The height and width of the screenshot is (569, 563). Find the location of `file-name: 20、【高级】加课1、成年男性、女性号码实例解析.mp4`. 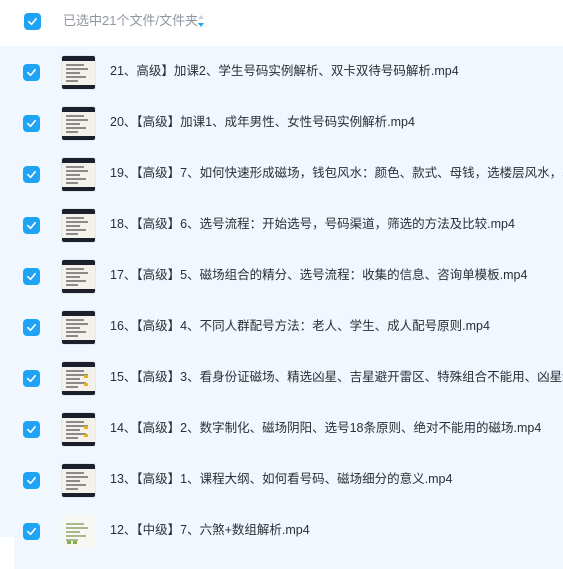

file-name: 20、【高级】加课1、成年男性、女性号码实例解析.mp4 is located at coordinates (262, 122).